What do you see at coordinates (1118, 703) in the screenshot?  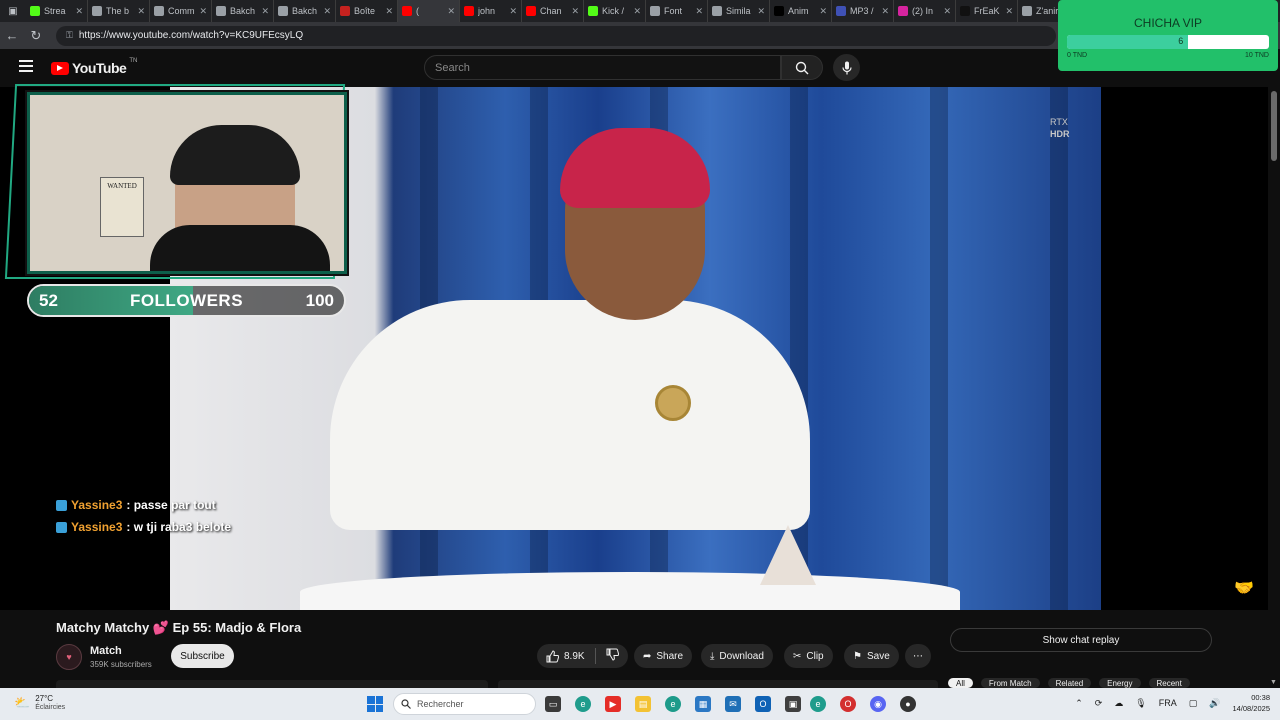 I see `cloud-icon: ☁` at bounding box center [1118, 703].